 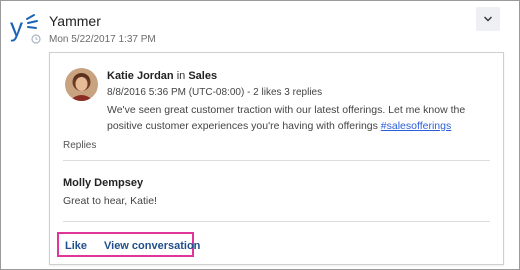 What do you see at coordinates (110, 201) in the screenshot?
I see `reply-text: Great to hear, Katie!` at bounding box center [110, 201].